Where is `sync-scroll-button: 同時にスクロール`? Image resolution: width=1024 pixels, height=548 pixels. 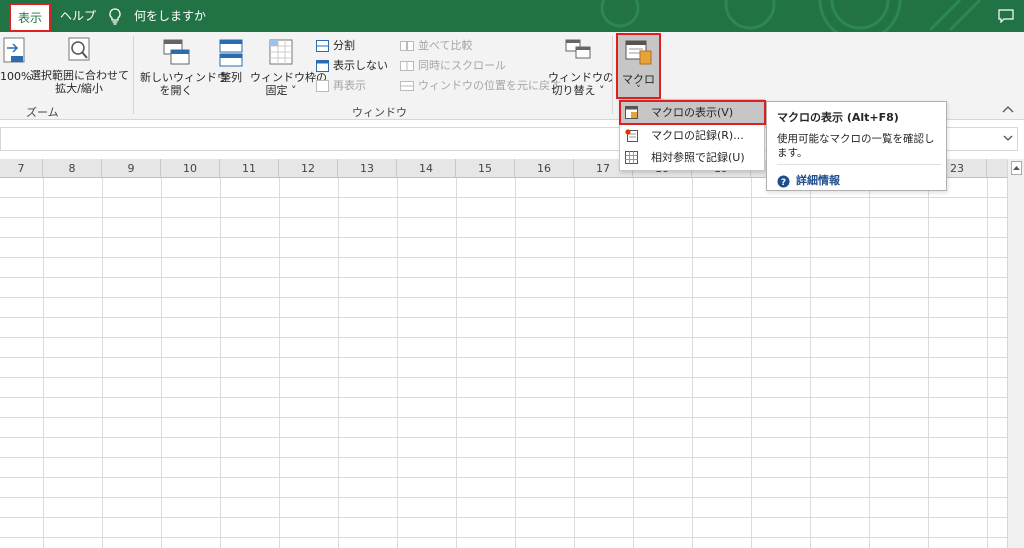
sync-scroll-button: 同時にスクロール is located at coordinates (453, 66).